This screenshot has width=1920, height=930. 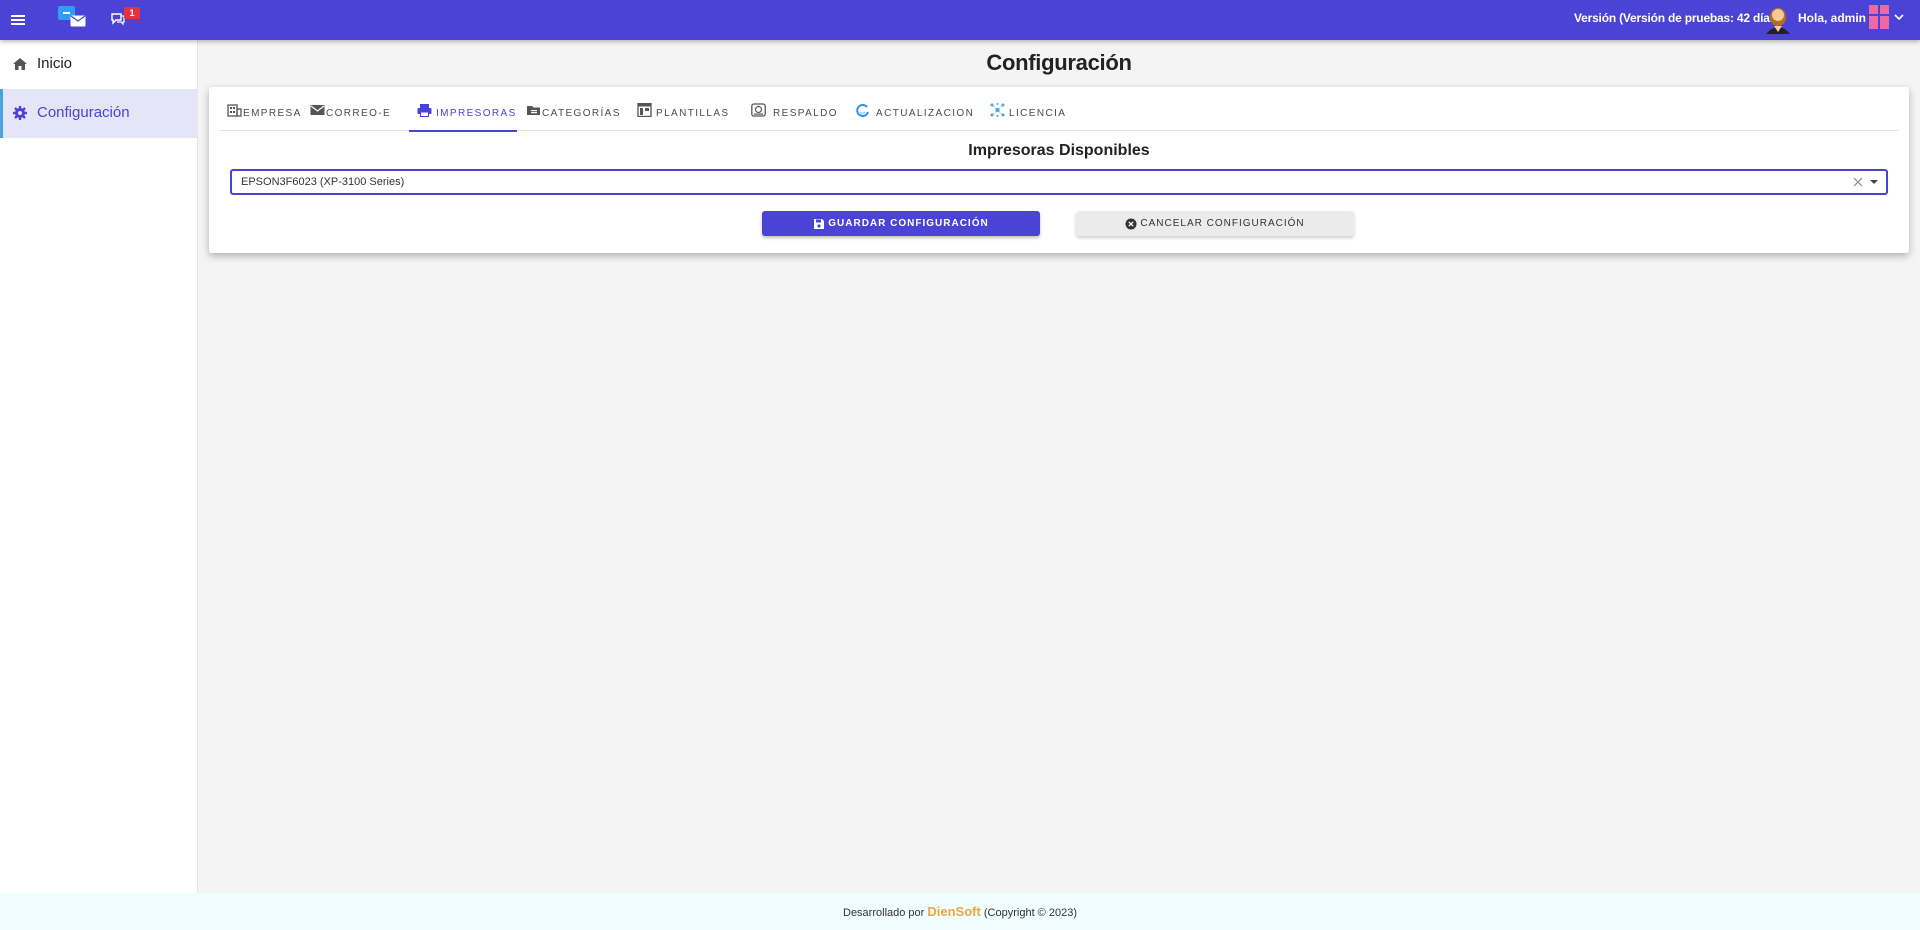 I want to click on grid-apps-icon, so click(x=1886, y=17).